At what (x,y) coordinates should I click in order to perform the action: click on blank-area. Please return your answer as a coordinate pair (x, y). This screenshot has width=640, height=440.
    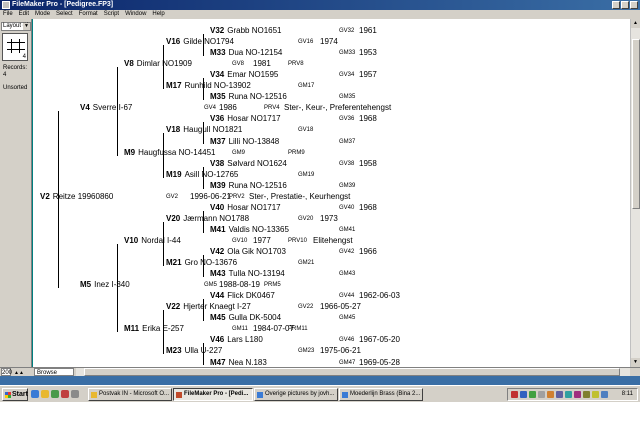
    Looking at the image, I should click on (320, 421).